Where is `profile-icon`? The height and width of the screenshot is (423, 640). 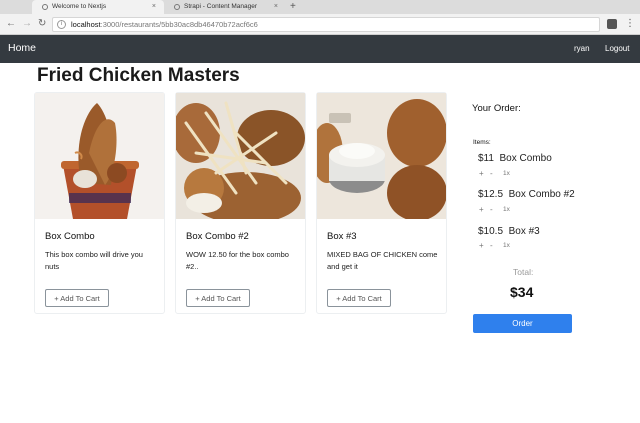
profile-icon is located at coordinates (612, 24).